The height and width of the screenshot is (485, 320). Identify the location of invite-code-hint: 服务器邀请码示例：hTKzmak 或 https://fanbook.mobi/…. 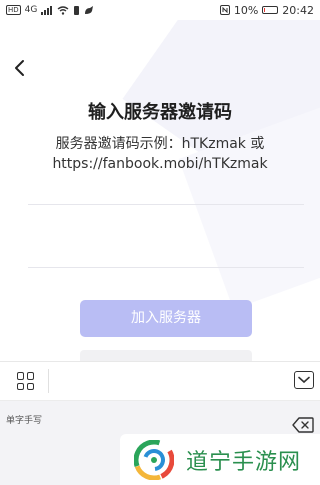
(160, 154).